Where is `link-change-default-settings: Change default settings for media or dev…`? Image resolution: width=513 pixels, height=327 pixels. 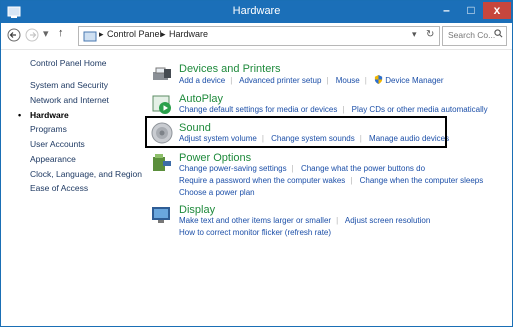
link-change-default-settings: Change default settings for media or dev… is located at coordinates (258, 109).